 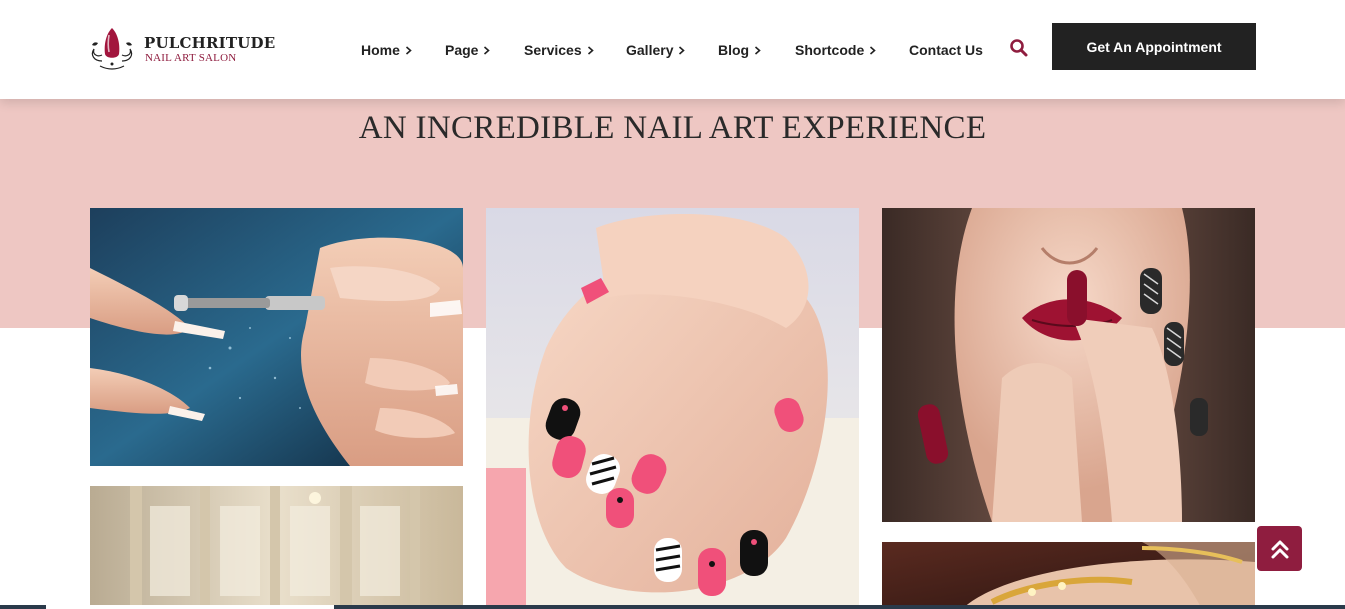 I want to click on nav-item-home: Home, so click(x=386, y=50).